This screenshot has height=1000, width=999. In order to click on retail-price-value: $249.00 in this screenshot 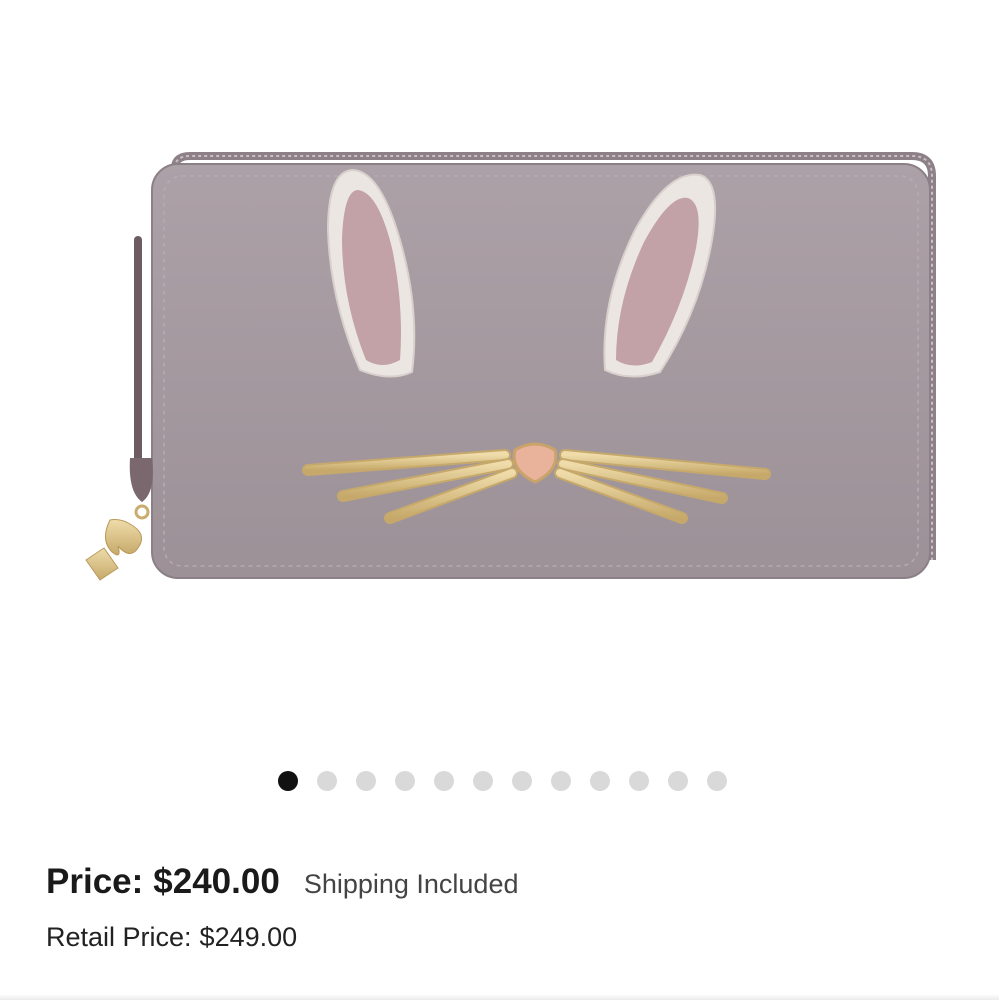, I will do `click(248, 937)`.